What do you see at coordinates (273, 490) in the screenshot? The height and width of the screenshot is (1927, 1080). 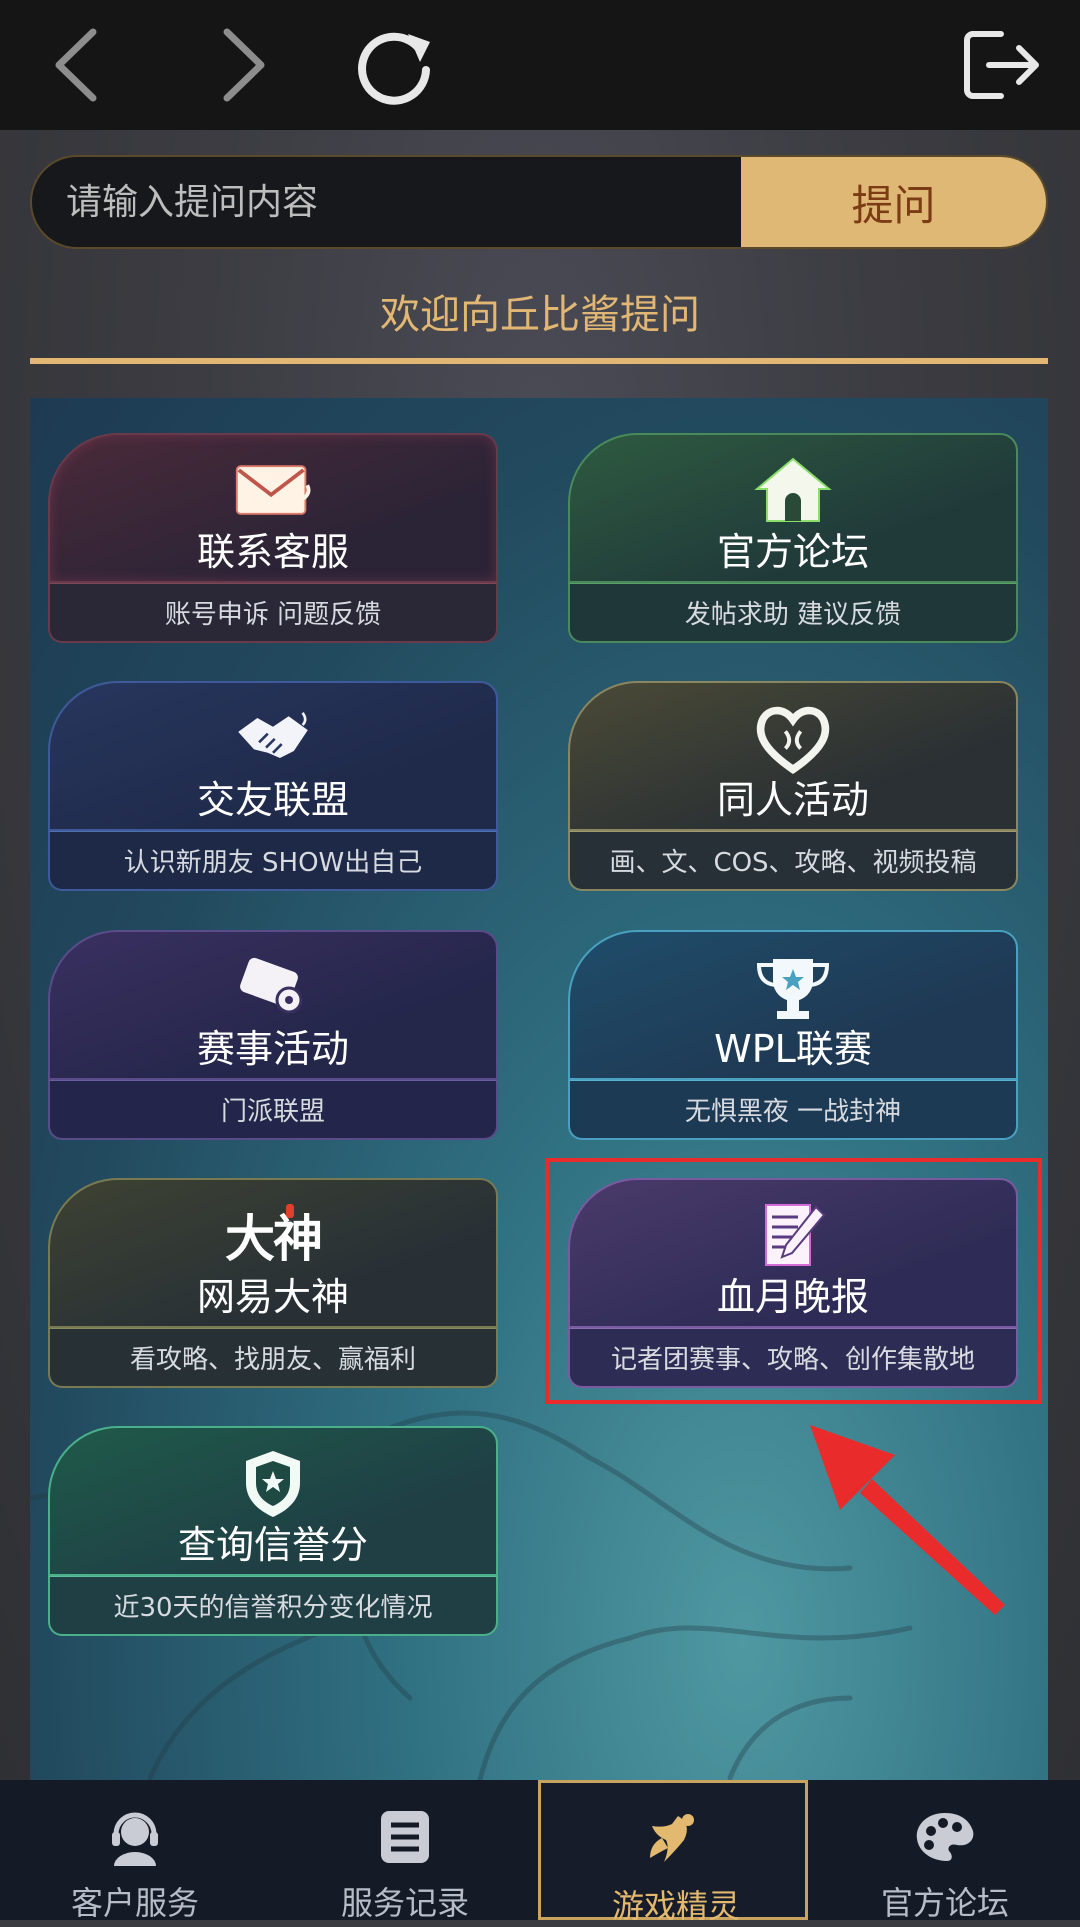 I see `envelope-icon` at bounding box center [273, 490].